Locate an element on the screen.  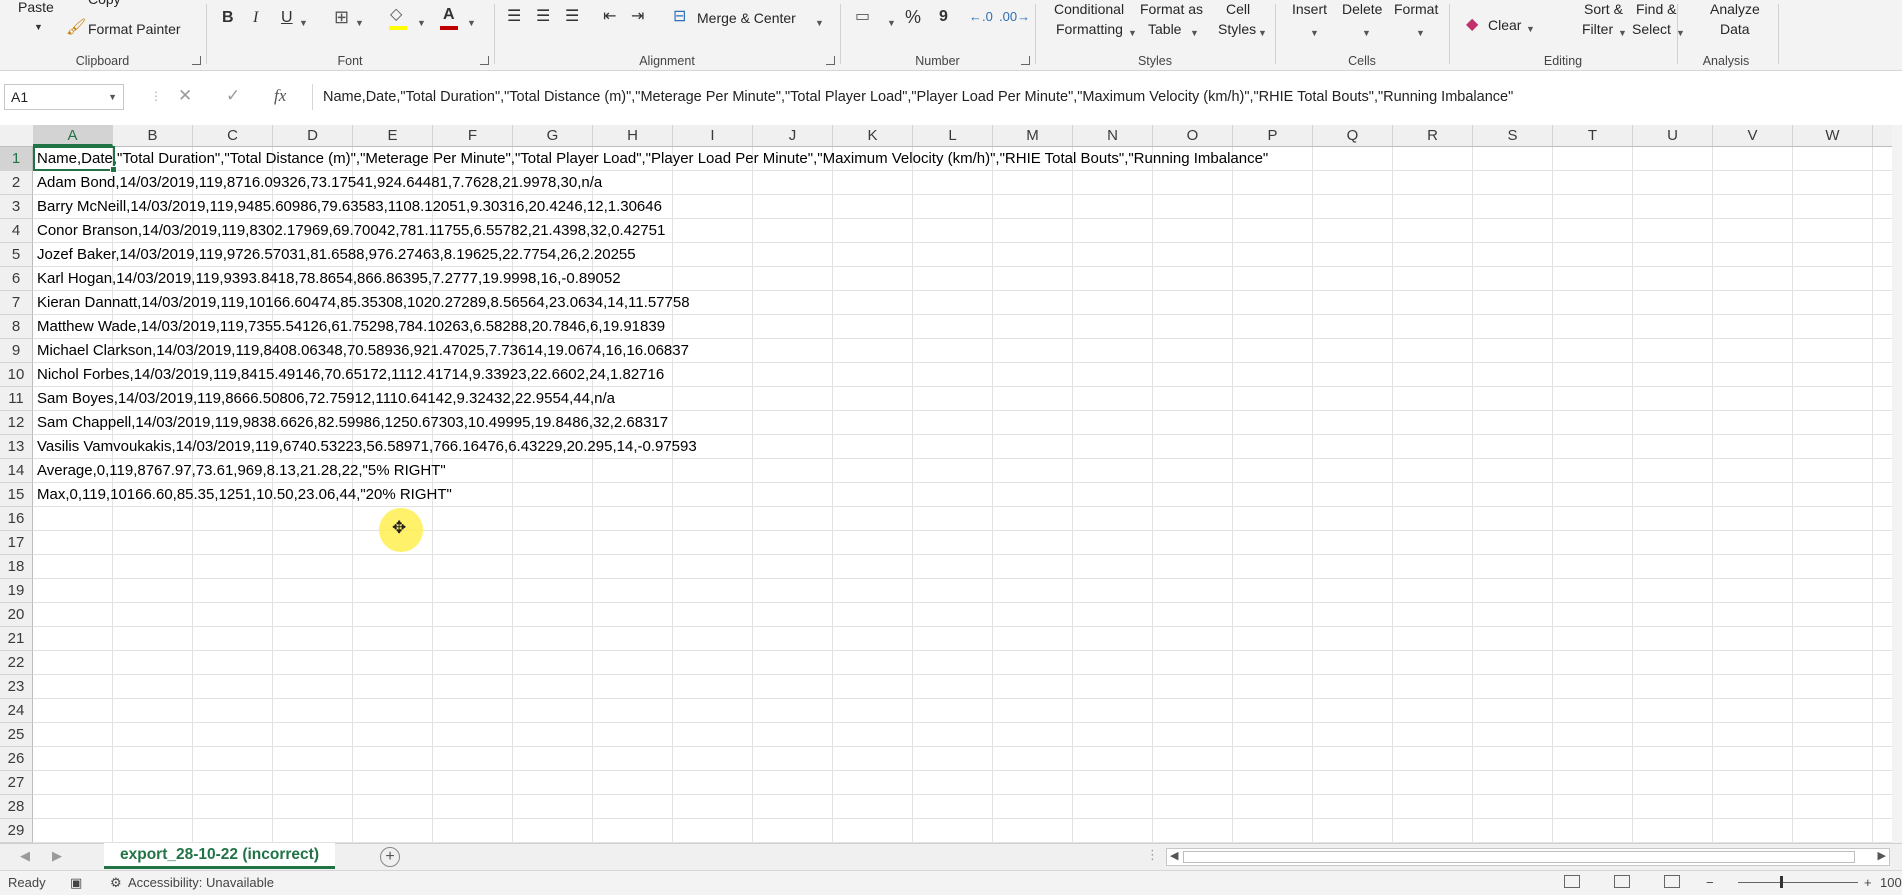
font-launcher-icon is located at coordinates (484, 60).